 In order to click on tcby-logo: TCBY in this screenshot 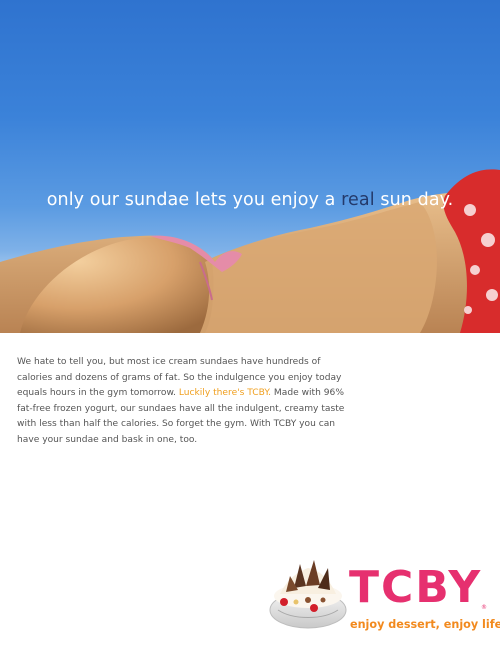, I will do `click(416, 587)`.